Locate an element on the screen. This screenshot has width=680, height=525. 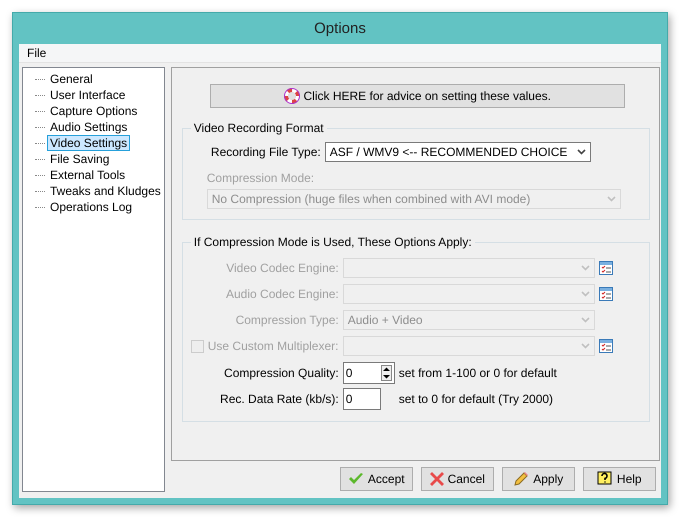
advice-button: Click HERE for advice on setting these values. is located at coordinates (417, 96).